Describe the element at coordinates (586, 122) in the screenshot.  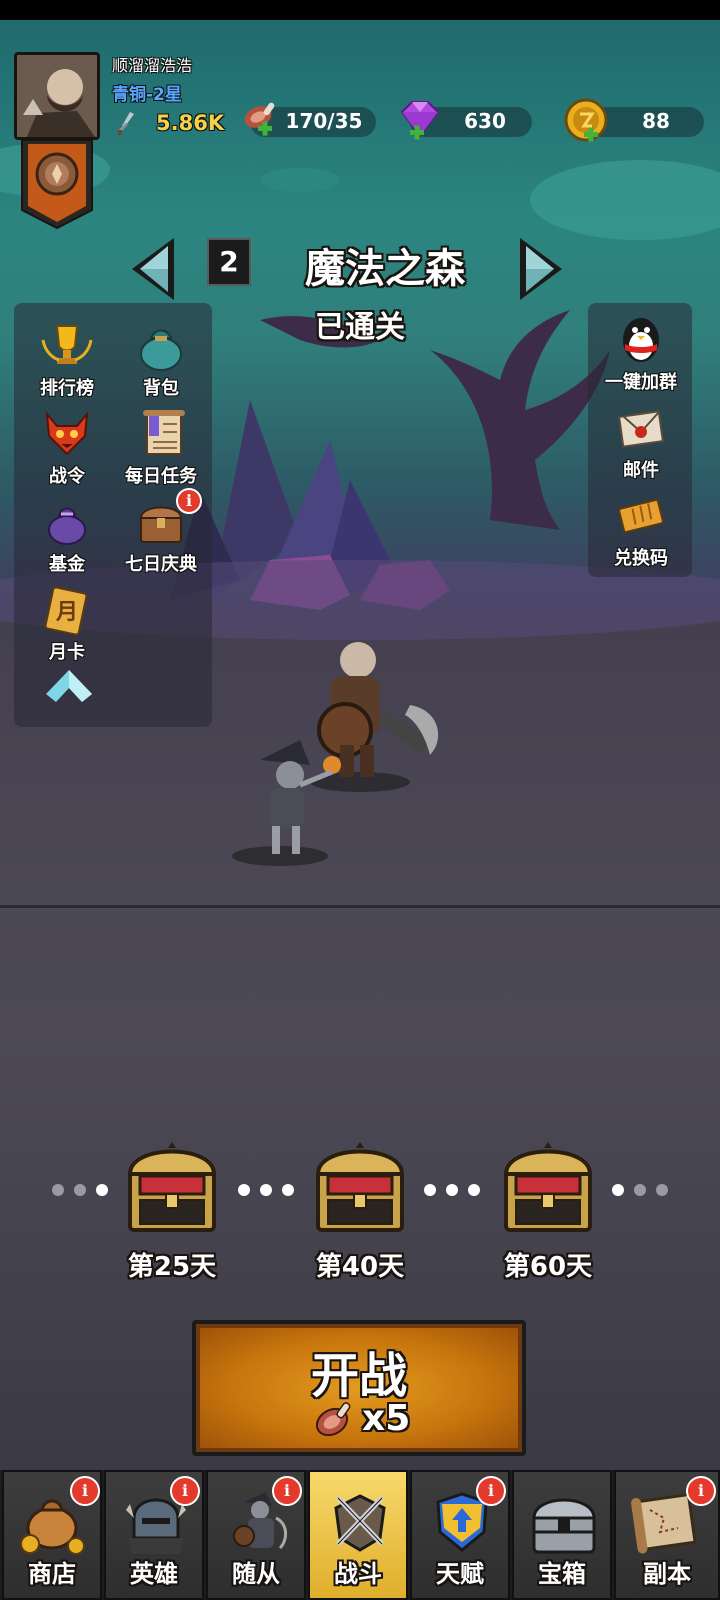
I see `coin-plus-icon` at that location.